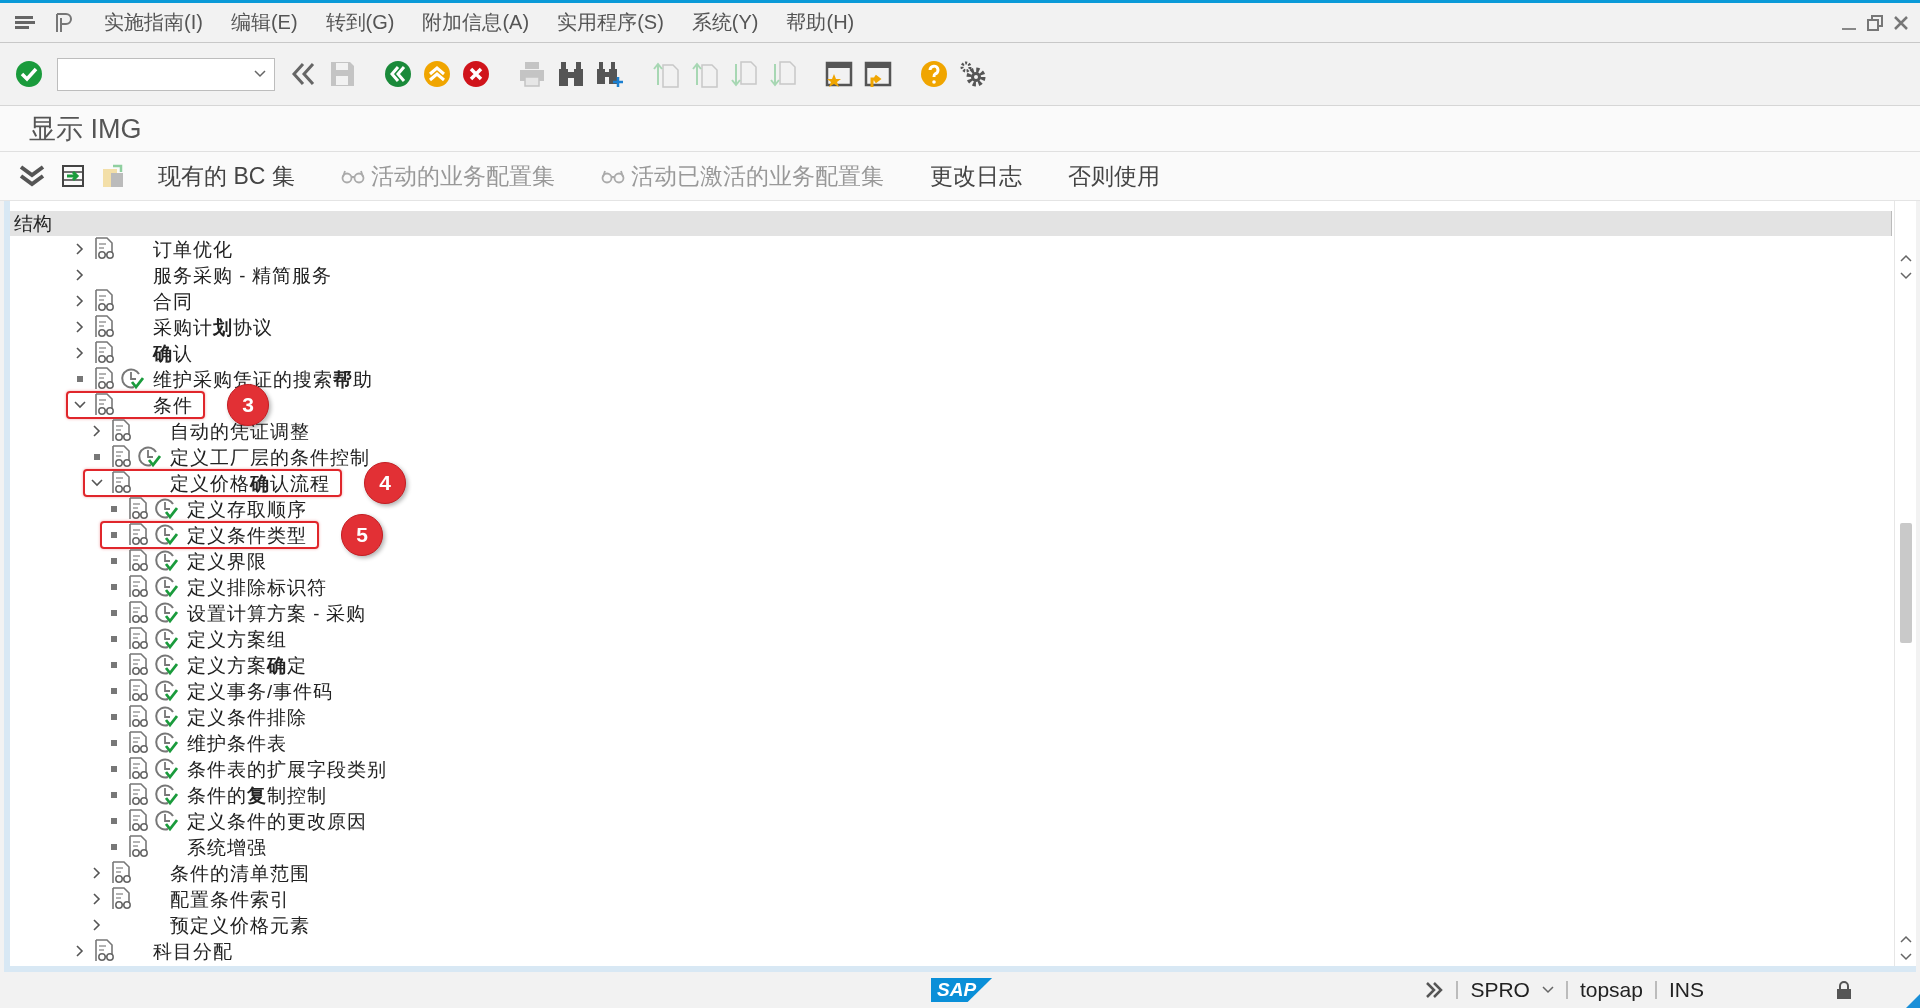 The image size is (1920, 1008). What do you see at coordinates (173, 301) in the screenshot?
I see `tree-node: 合同` at bounding box center [173, 301].